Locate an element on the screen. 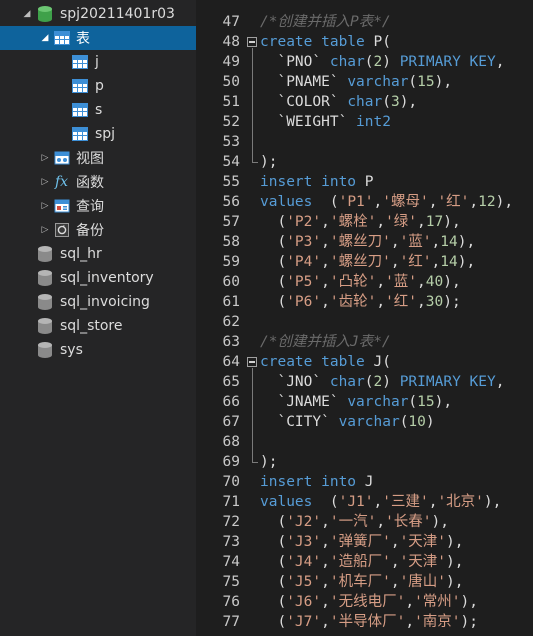  tree-item-db-sql-hr: sql_hr is located at coordinates (98, 254).